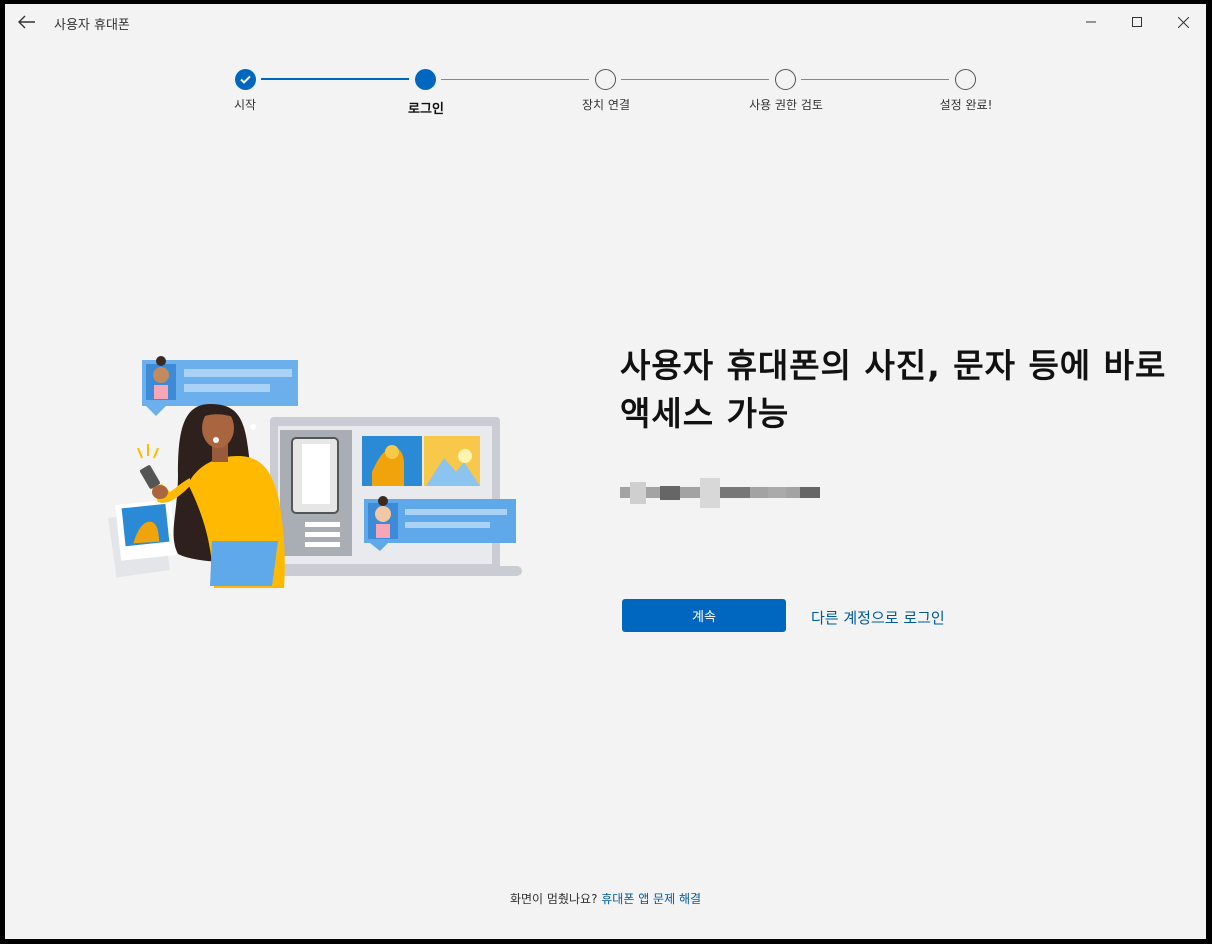  What do you see at coordinates (426, 109) in the screenshot?
I see `step-label-login: 로그인` at bounding box center [426, 109].